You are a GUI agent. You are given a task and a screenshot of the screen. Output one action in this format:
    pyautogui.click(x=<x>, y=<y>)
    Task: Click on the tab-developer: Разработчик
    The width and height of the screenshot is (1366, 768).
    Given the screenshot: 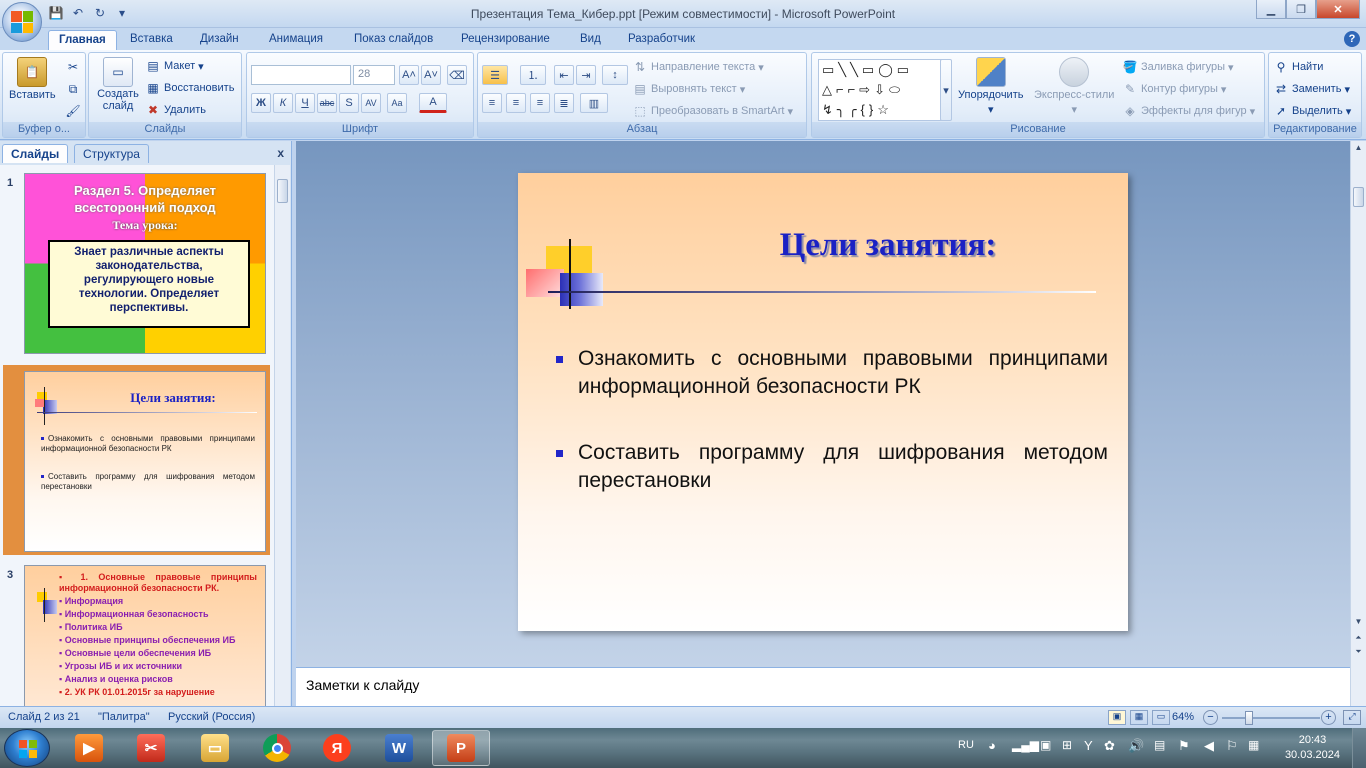 What is the action you would take?
    pyautogui.click(x=661, y=40)
    